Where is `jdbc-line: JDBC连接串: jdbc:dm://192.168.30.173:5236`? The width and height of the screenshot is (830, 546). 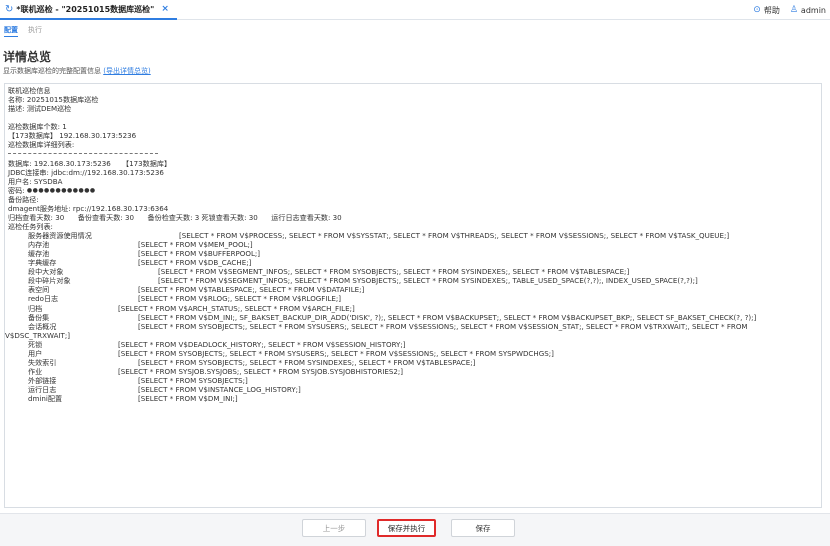
jdbc-line: JDBC连接串: jdbc:dm://192.168.30.173:5236 is located at coordinates (86, 172).